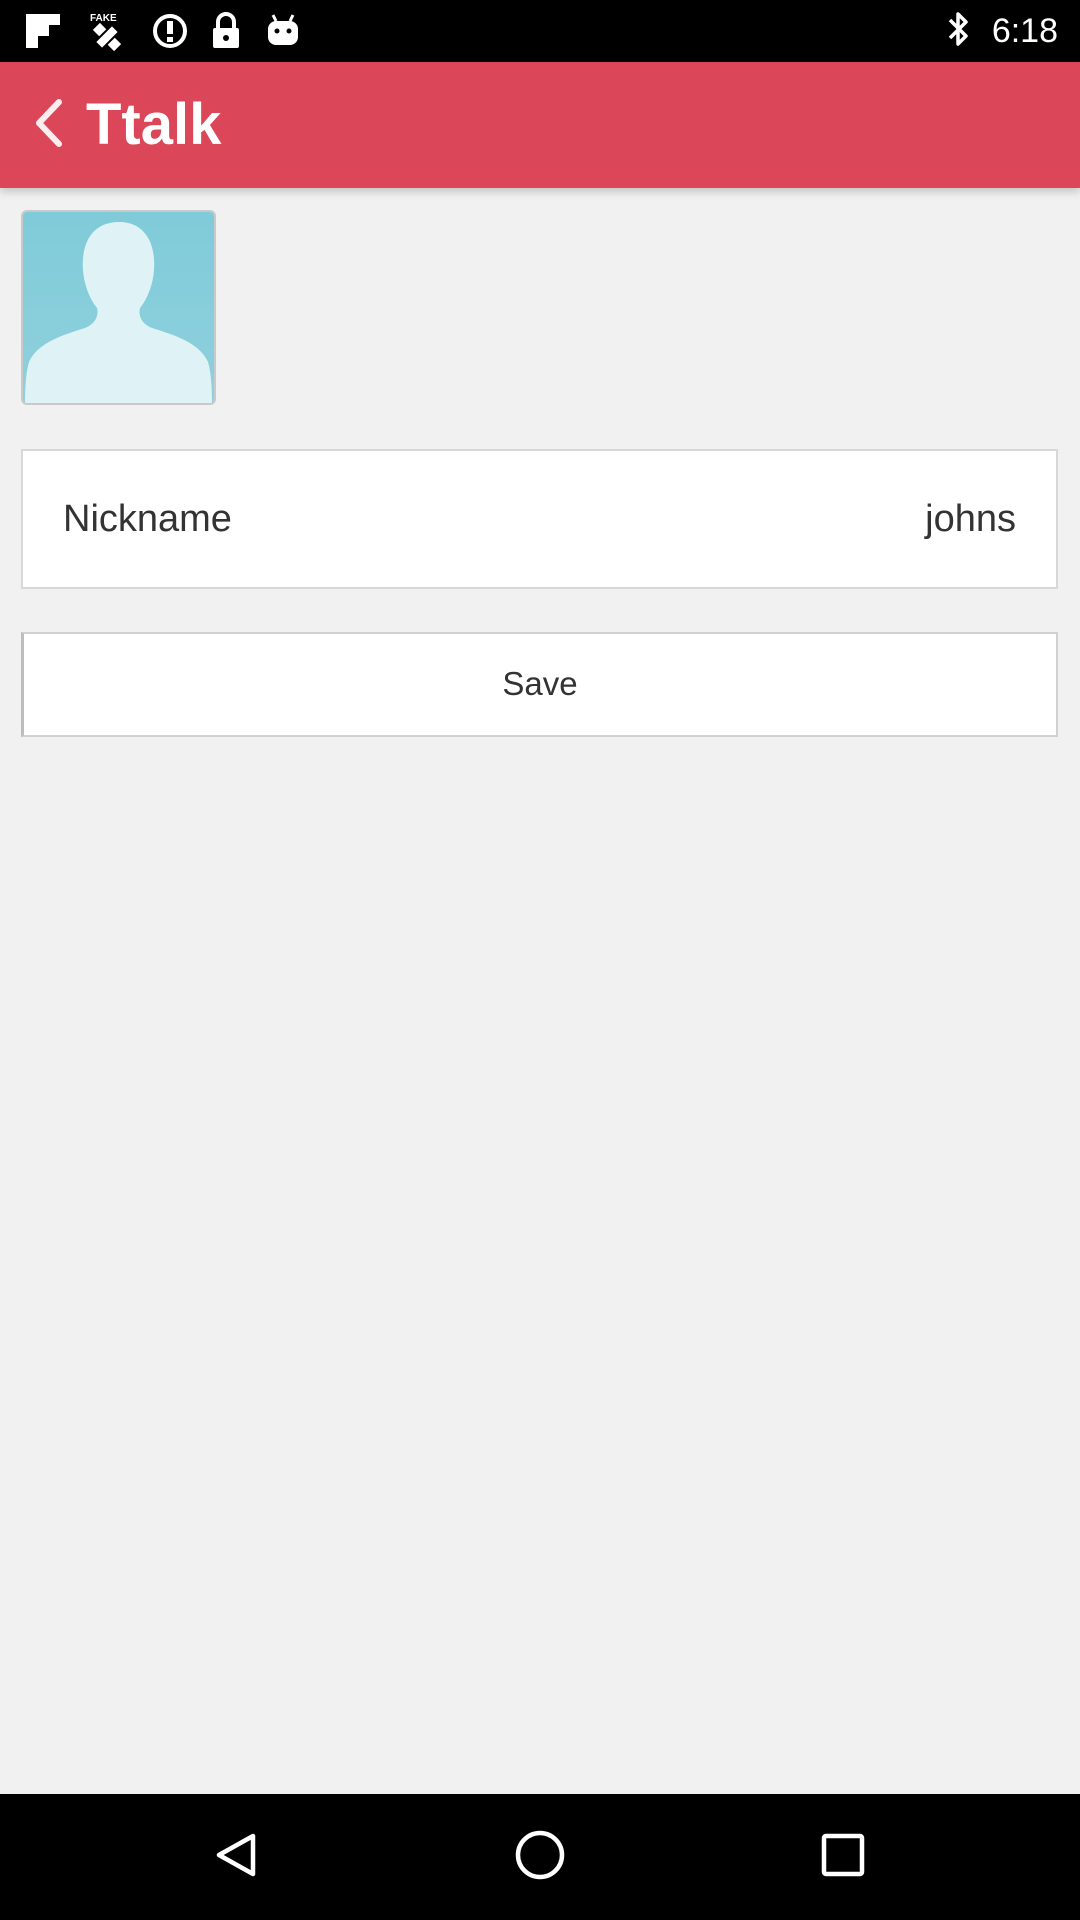 This screenshot has height=1920, width=1080. I want to click on fake-gps-icon: FAKE, so click(107, 31).